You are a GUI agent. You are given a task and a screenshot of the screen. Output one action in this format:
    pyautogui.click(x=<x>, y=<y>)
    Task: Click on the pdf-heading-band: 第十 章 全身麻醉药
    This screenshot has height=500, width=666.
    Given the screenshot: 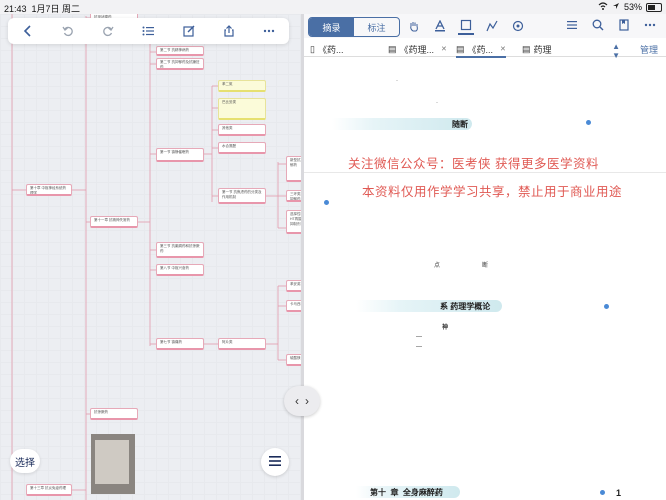 What is the action you would take?
    pyautogui.click(x=408, y=492)
    